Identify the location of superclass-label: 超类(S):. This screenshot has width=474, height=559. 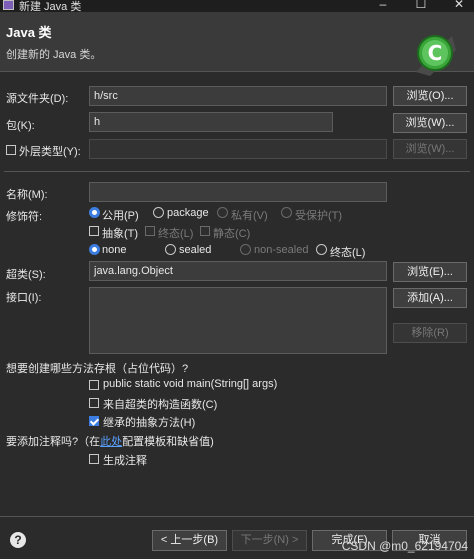
(26, 275).